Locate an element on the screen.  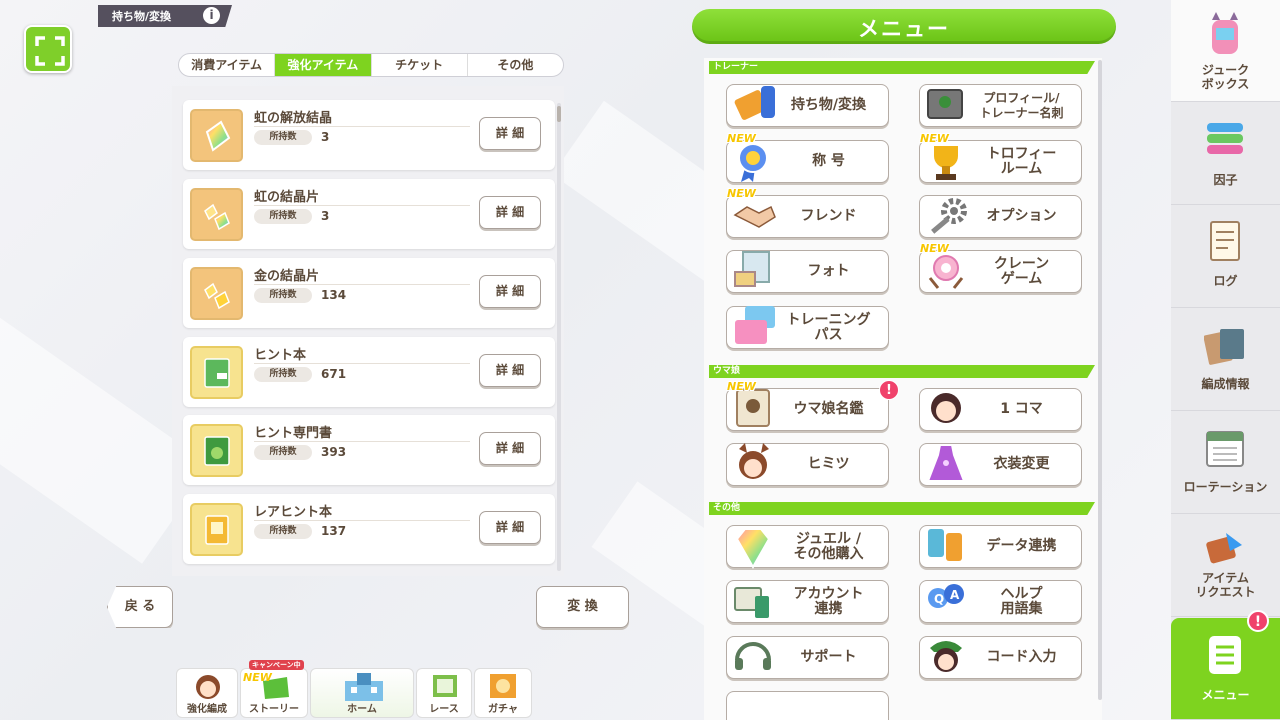
menu-list-icon is located at coordinates (1225, 655).